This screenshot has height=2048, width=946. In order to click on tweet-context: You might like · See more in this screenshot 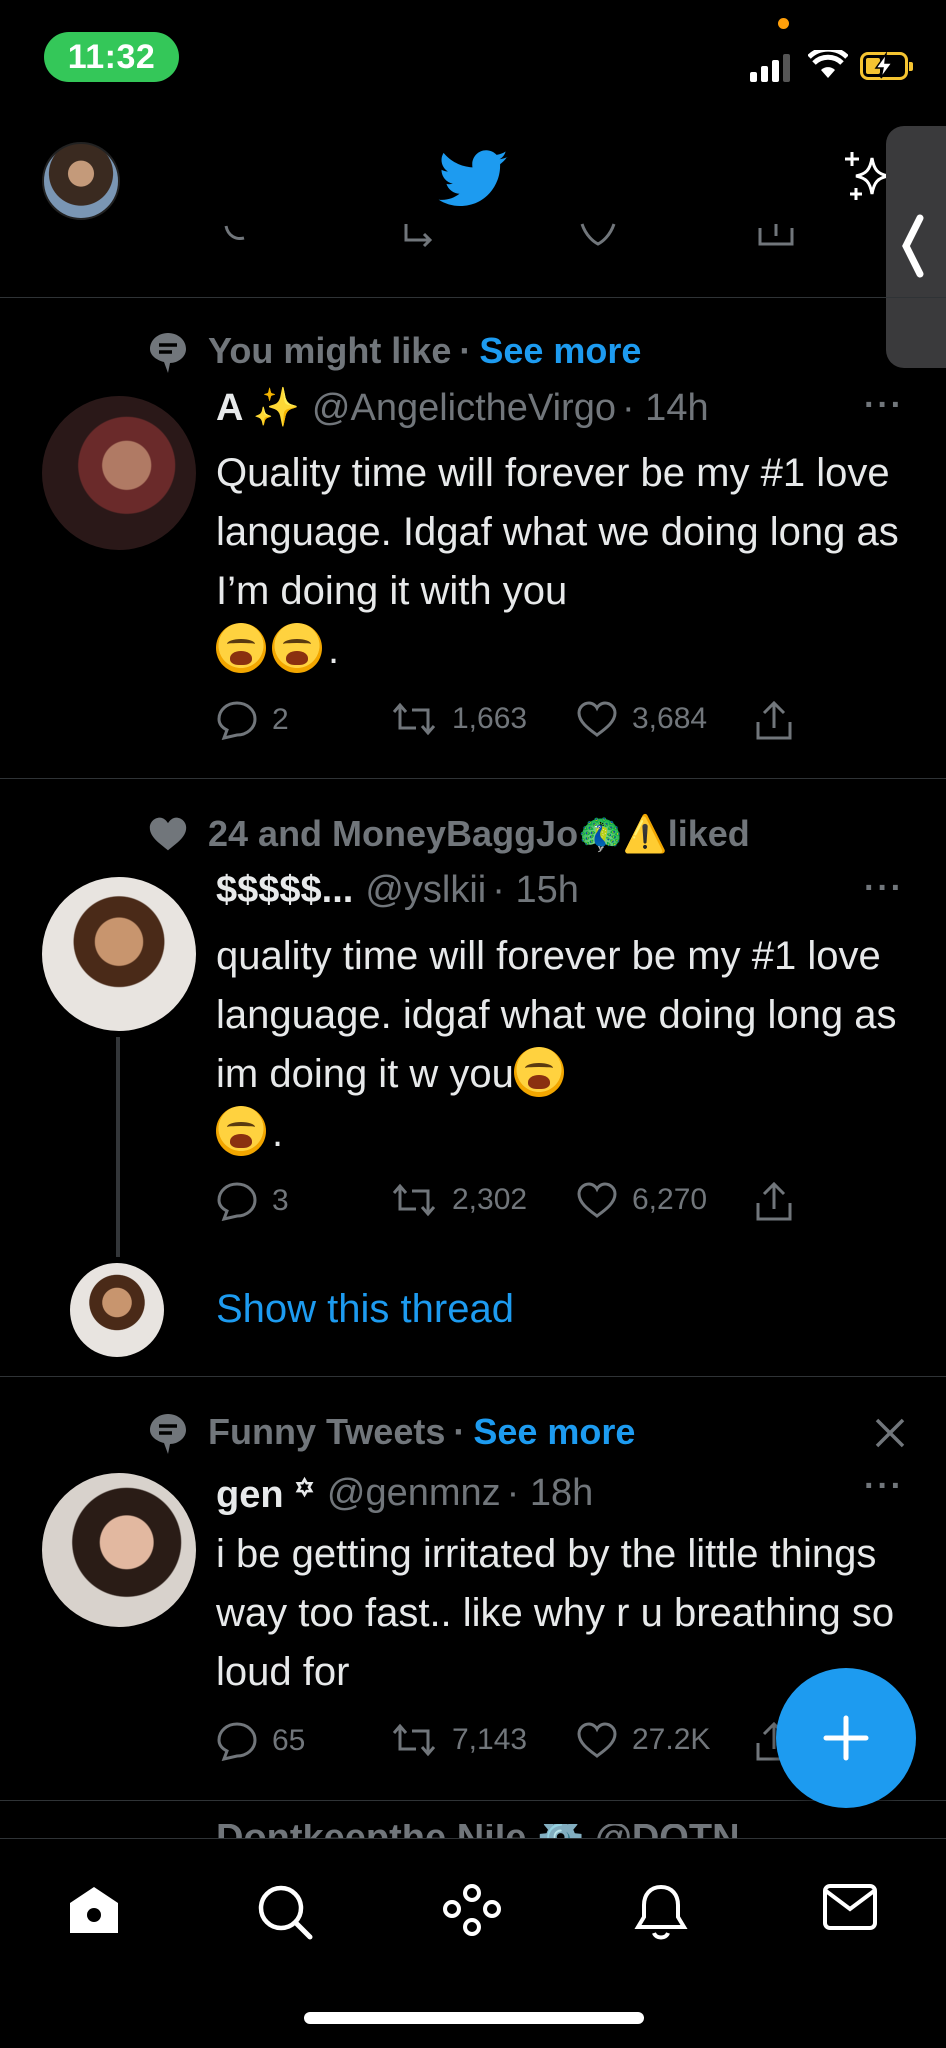, I will do `click(394, 351)`.